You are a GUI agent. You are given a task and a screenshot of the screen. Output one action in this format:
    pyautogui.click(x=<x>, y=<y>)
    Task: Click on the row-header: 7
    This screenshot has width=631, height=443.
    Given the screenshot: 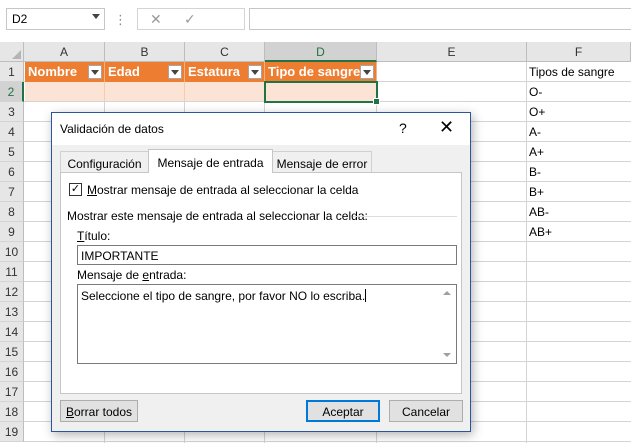 What is the action you would take?
    pyautogui.click(x=12, y=192)
    